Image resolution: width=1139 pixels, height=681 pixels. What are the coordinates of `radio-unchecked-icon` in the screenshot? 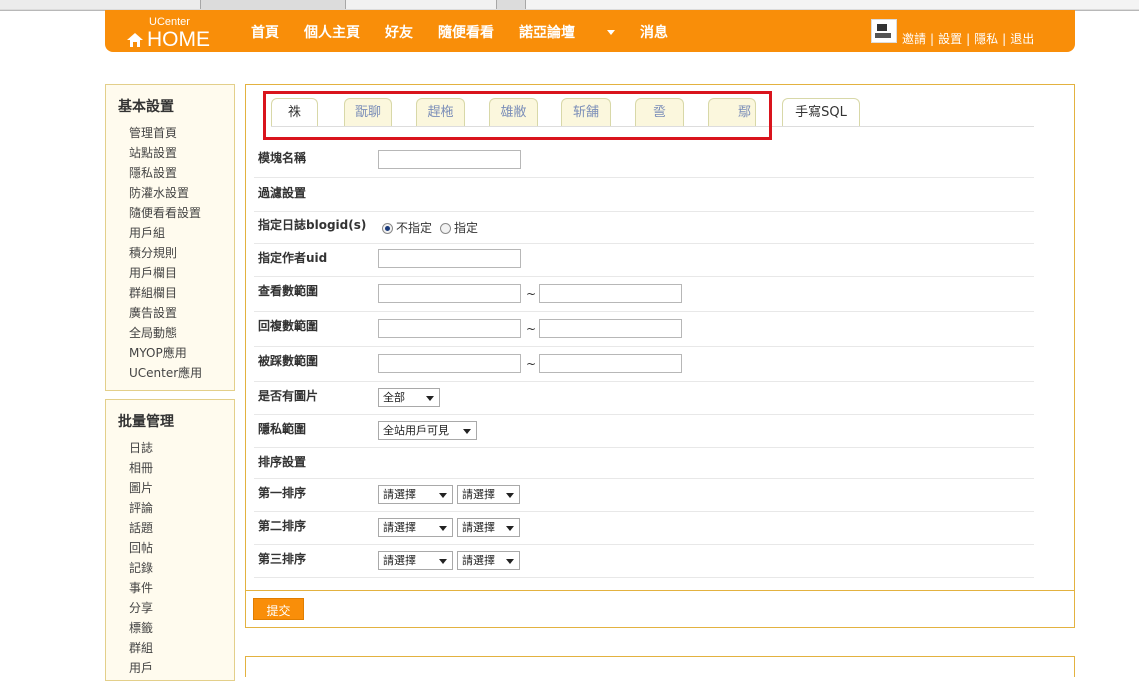 It's located at (445, 228).